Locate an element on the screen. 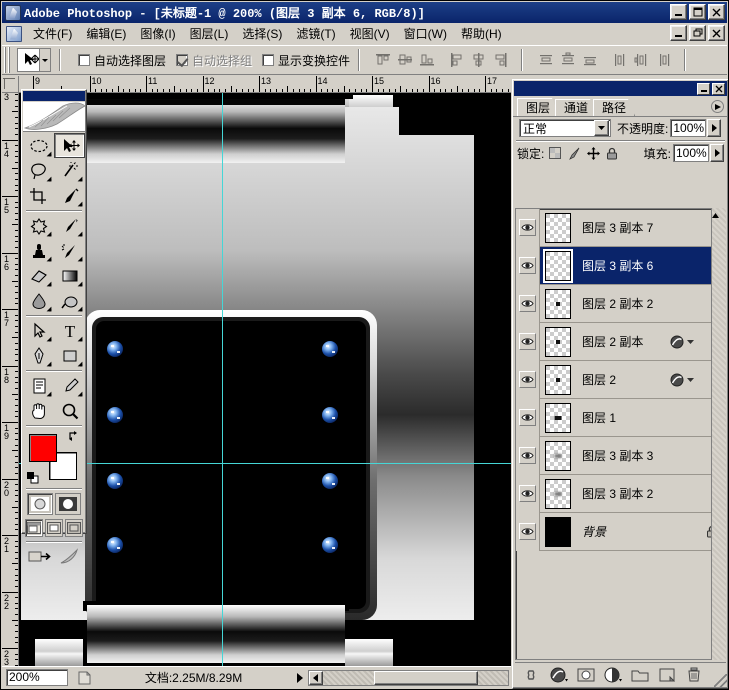 This screenshot has width=729, height=690. healing-brush-tool is located at coordinates (38, 225).